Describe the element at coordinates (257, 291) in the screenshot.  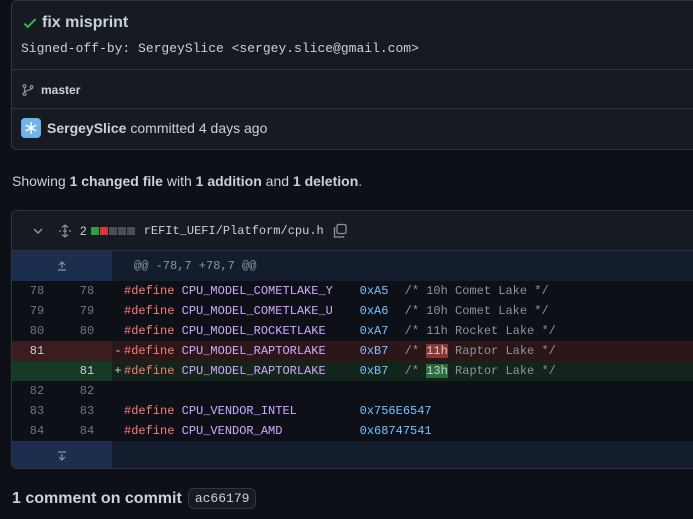
I see `macro-name: CPU_MODEL_COMETLAKE_Y` at that location.